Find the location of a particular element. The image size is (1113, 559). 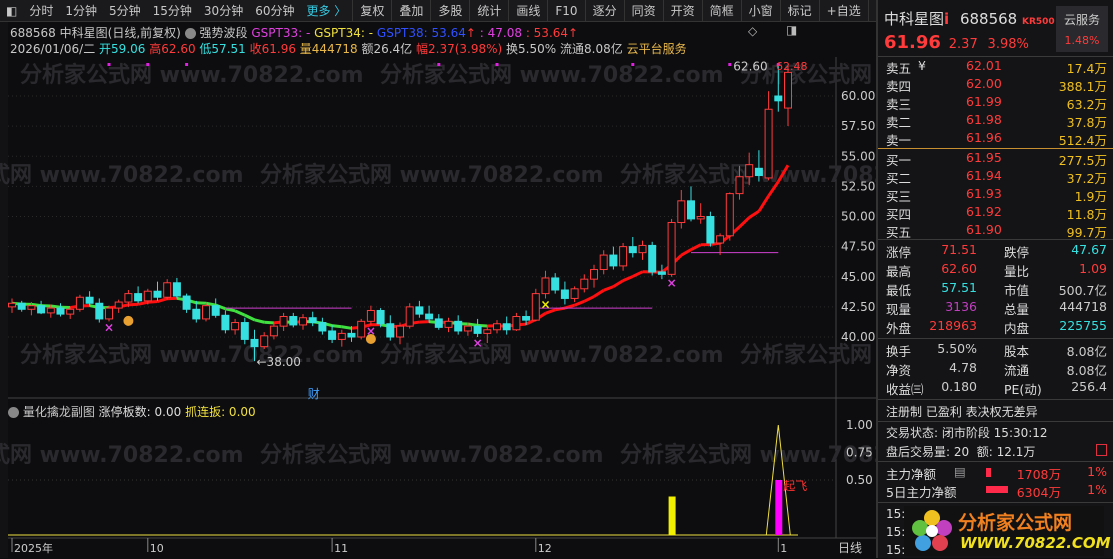

toolbar-button: 逐分 is located at coordinates (604, 11).